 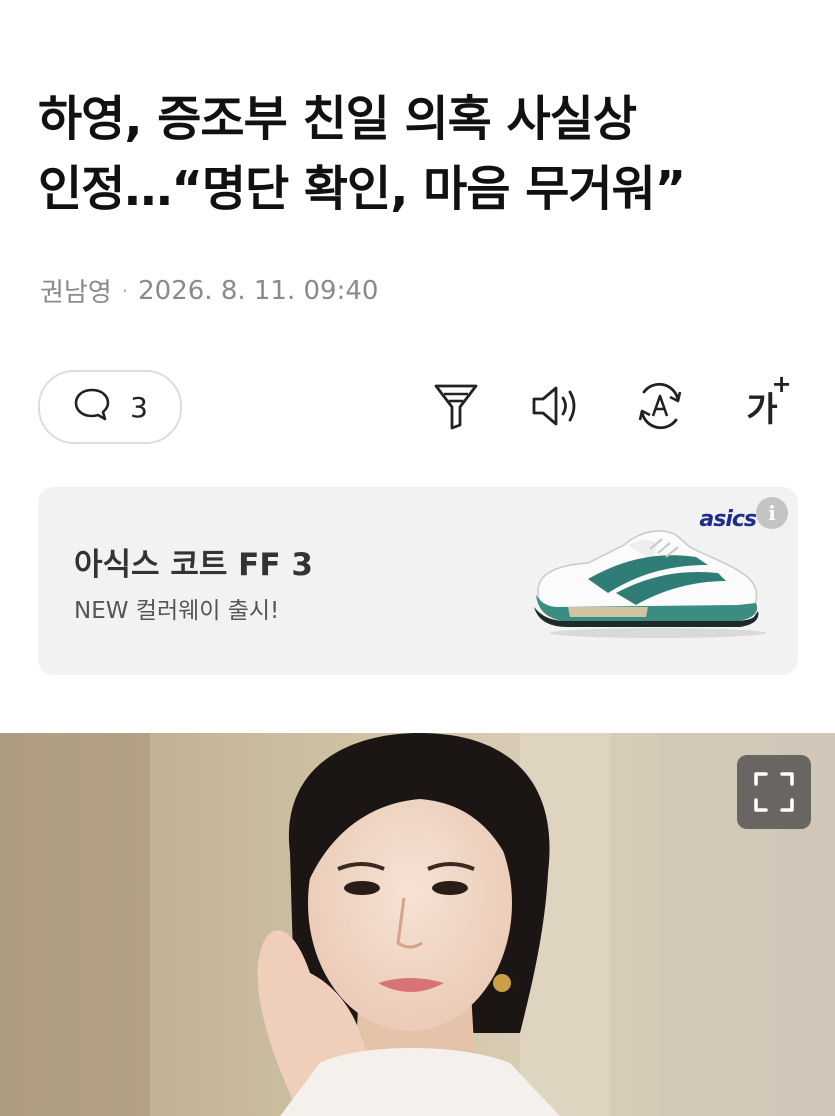 What do you see at coordinates (769, 399) in the screenshot?
I see `font-size-label: 가 +` at bounding box center [769, 399].